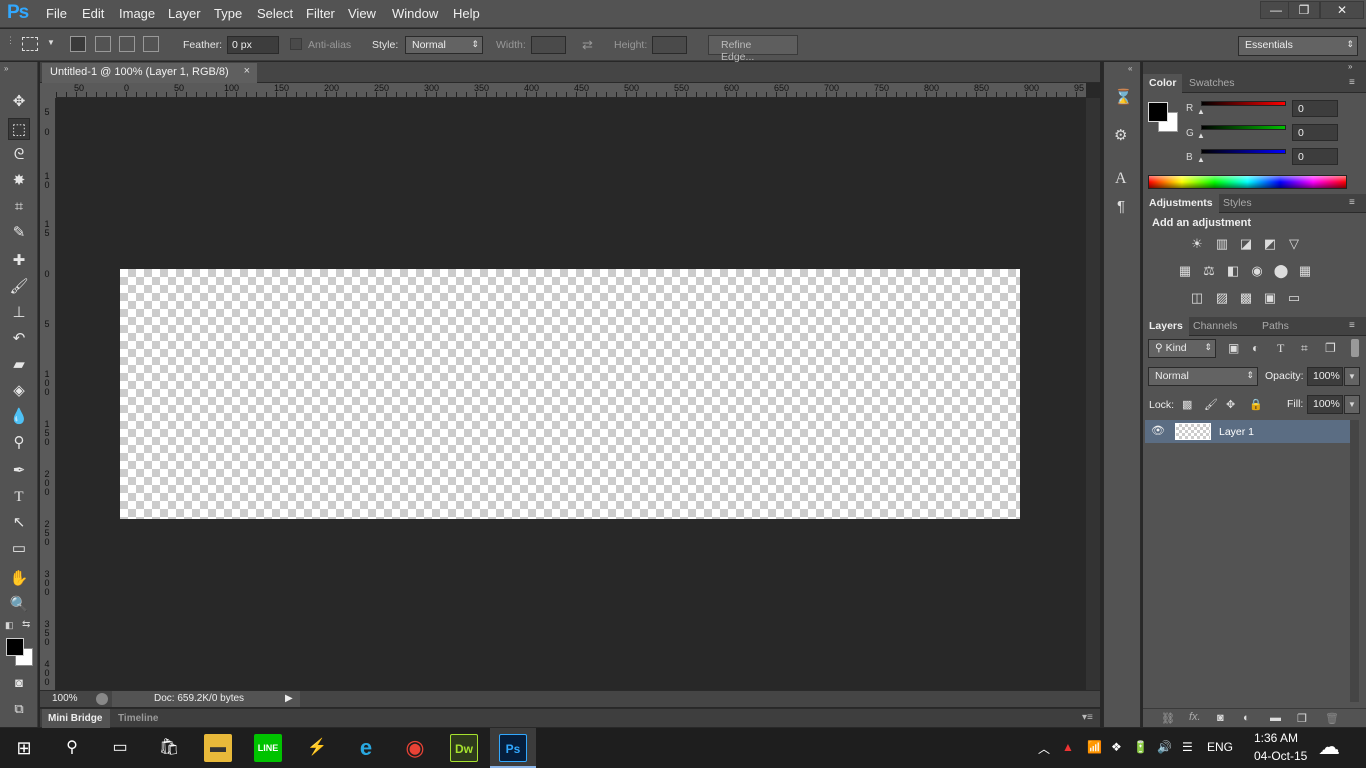  I want to click on store-icon: 🛍, so click(169, 748).